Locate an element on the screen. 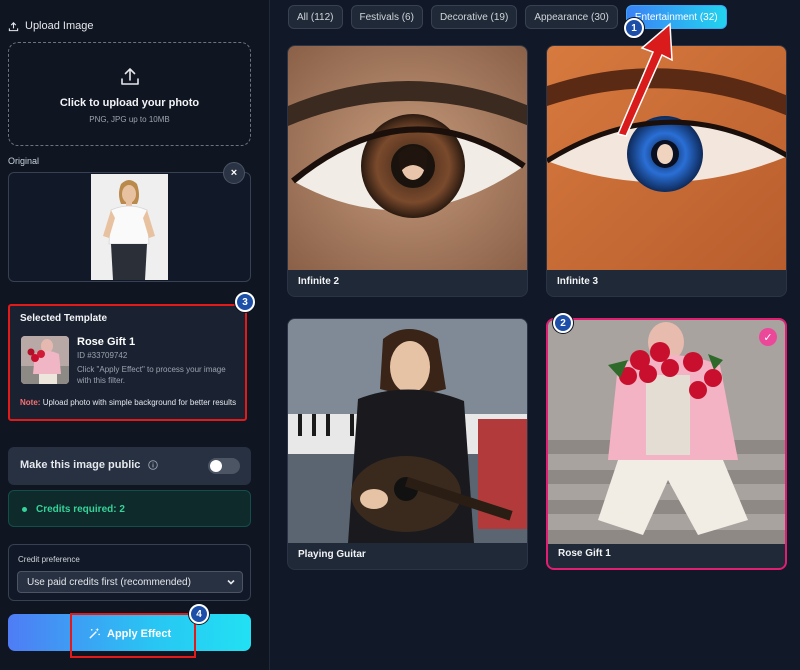 The width and height of the screenshot is (800, 670). selected-template-heading: Selected Template is located at coordinates (64, 318).